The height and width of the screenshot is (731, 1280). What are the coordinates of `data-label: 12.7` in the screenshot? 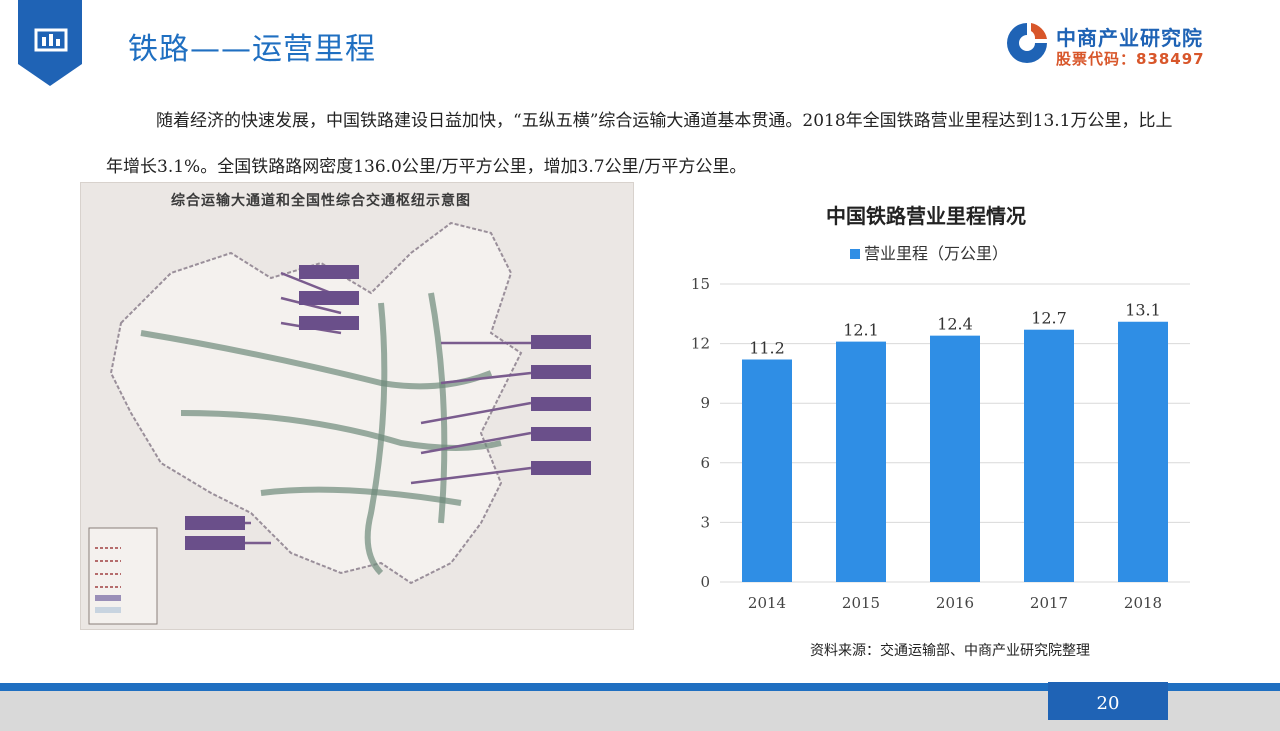 It's located at (1049, 318).